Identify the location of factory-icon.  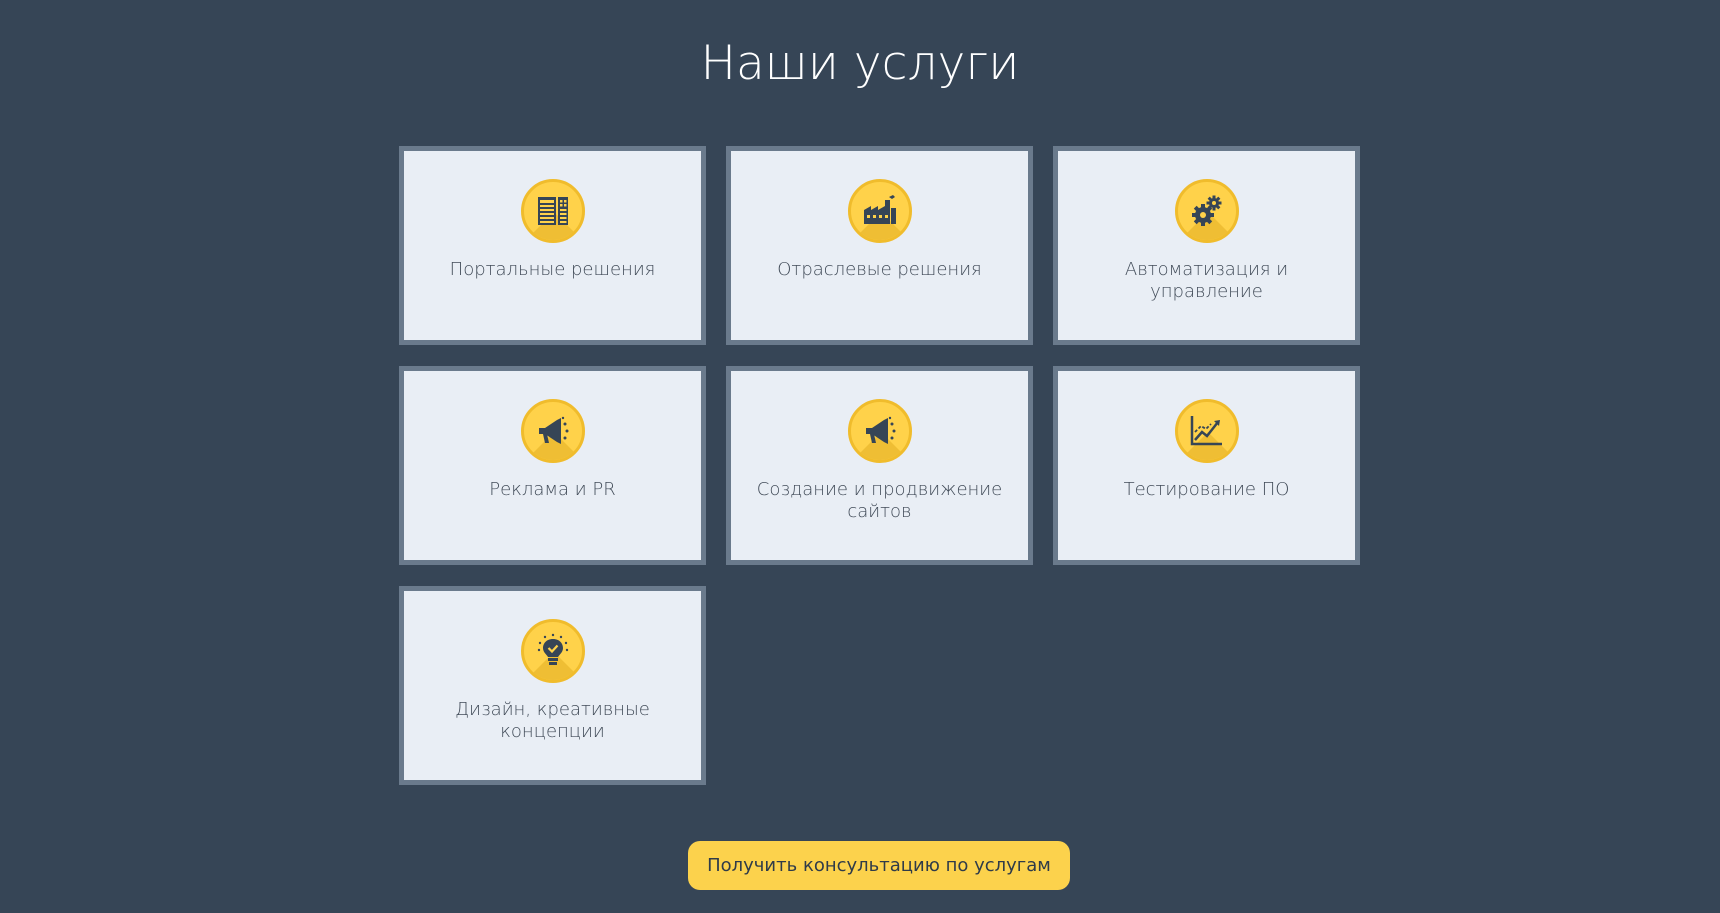
(879, 211).